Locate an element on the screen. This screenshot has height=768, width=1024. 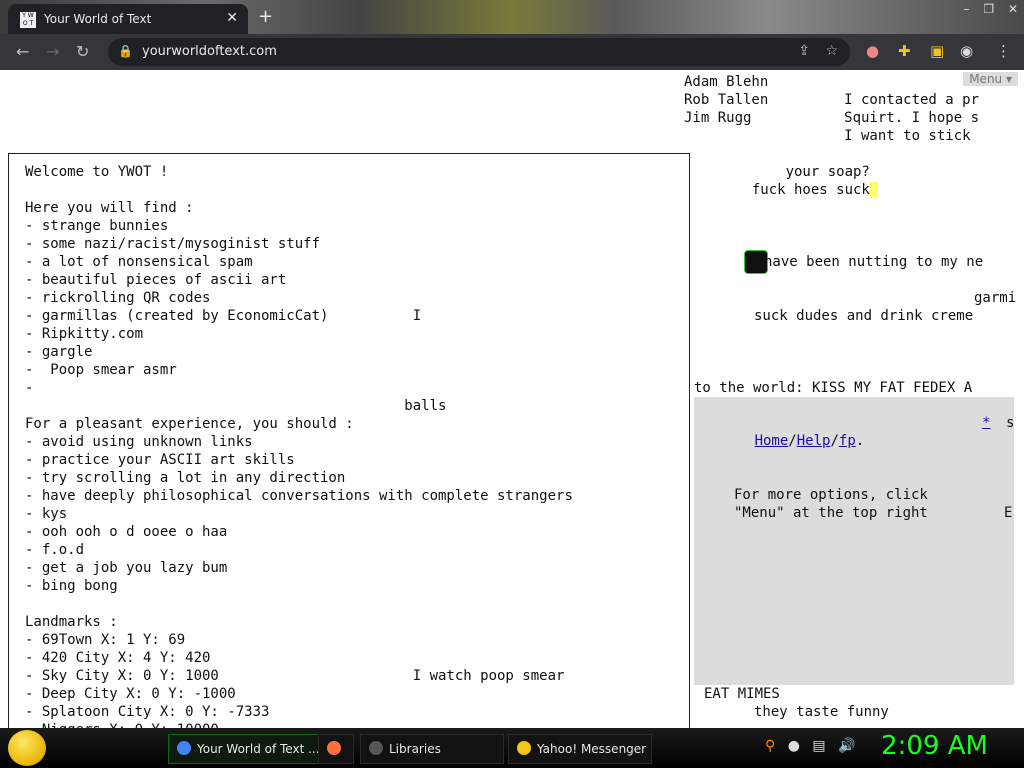
volume-icon: 🔊 is located at coordinates (846, 746).